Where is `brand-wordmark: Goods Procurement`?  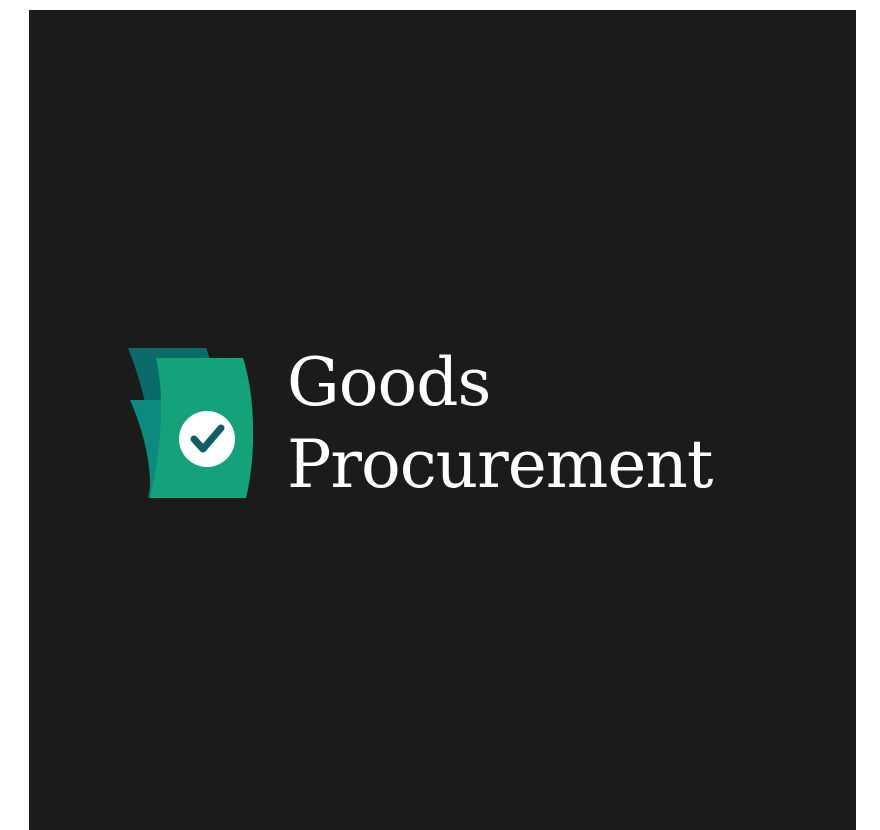 brand-wordmark: Goods Procurement is located at coordinates (500, 424).